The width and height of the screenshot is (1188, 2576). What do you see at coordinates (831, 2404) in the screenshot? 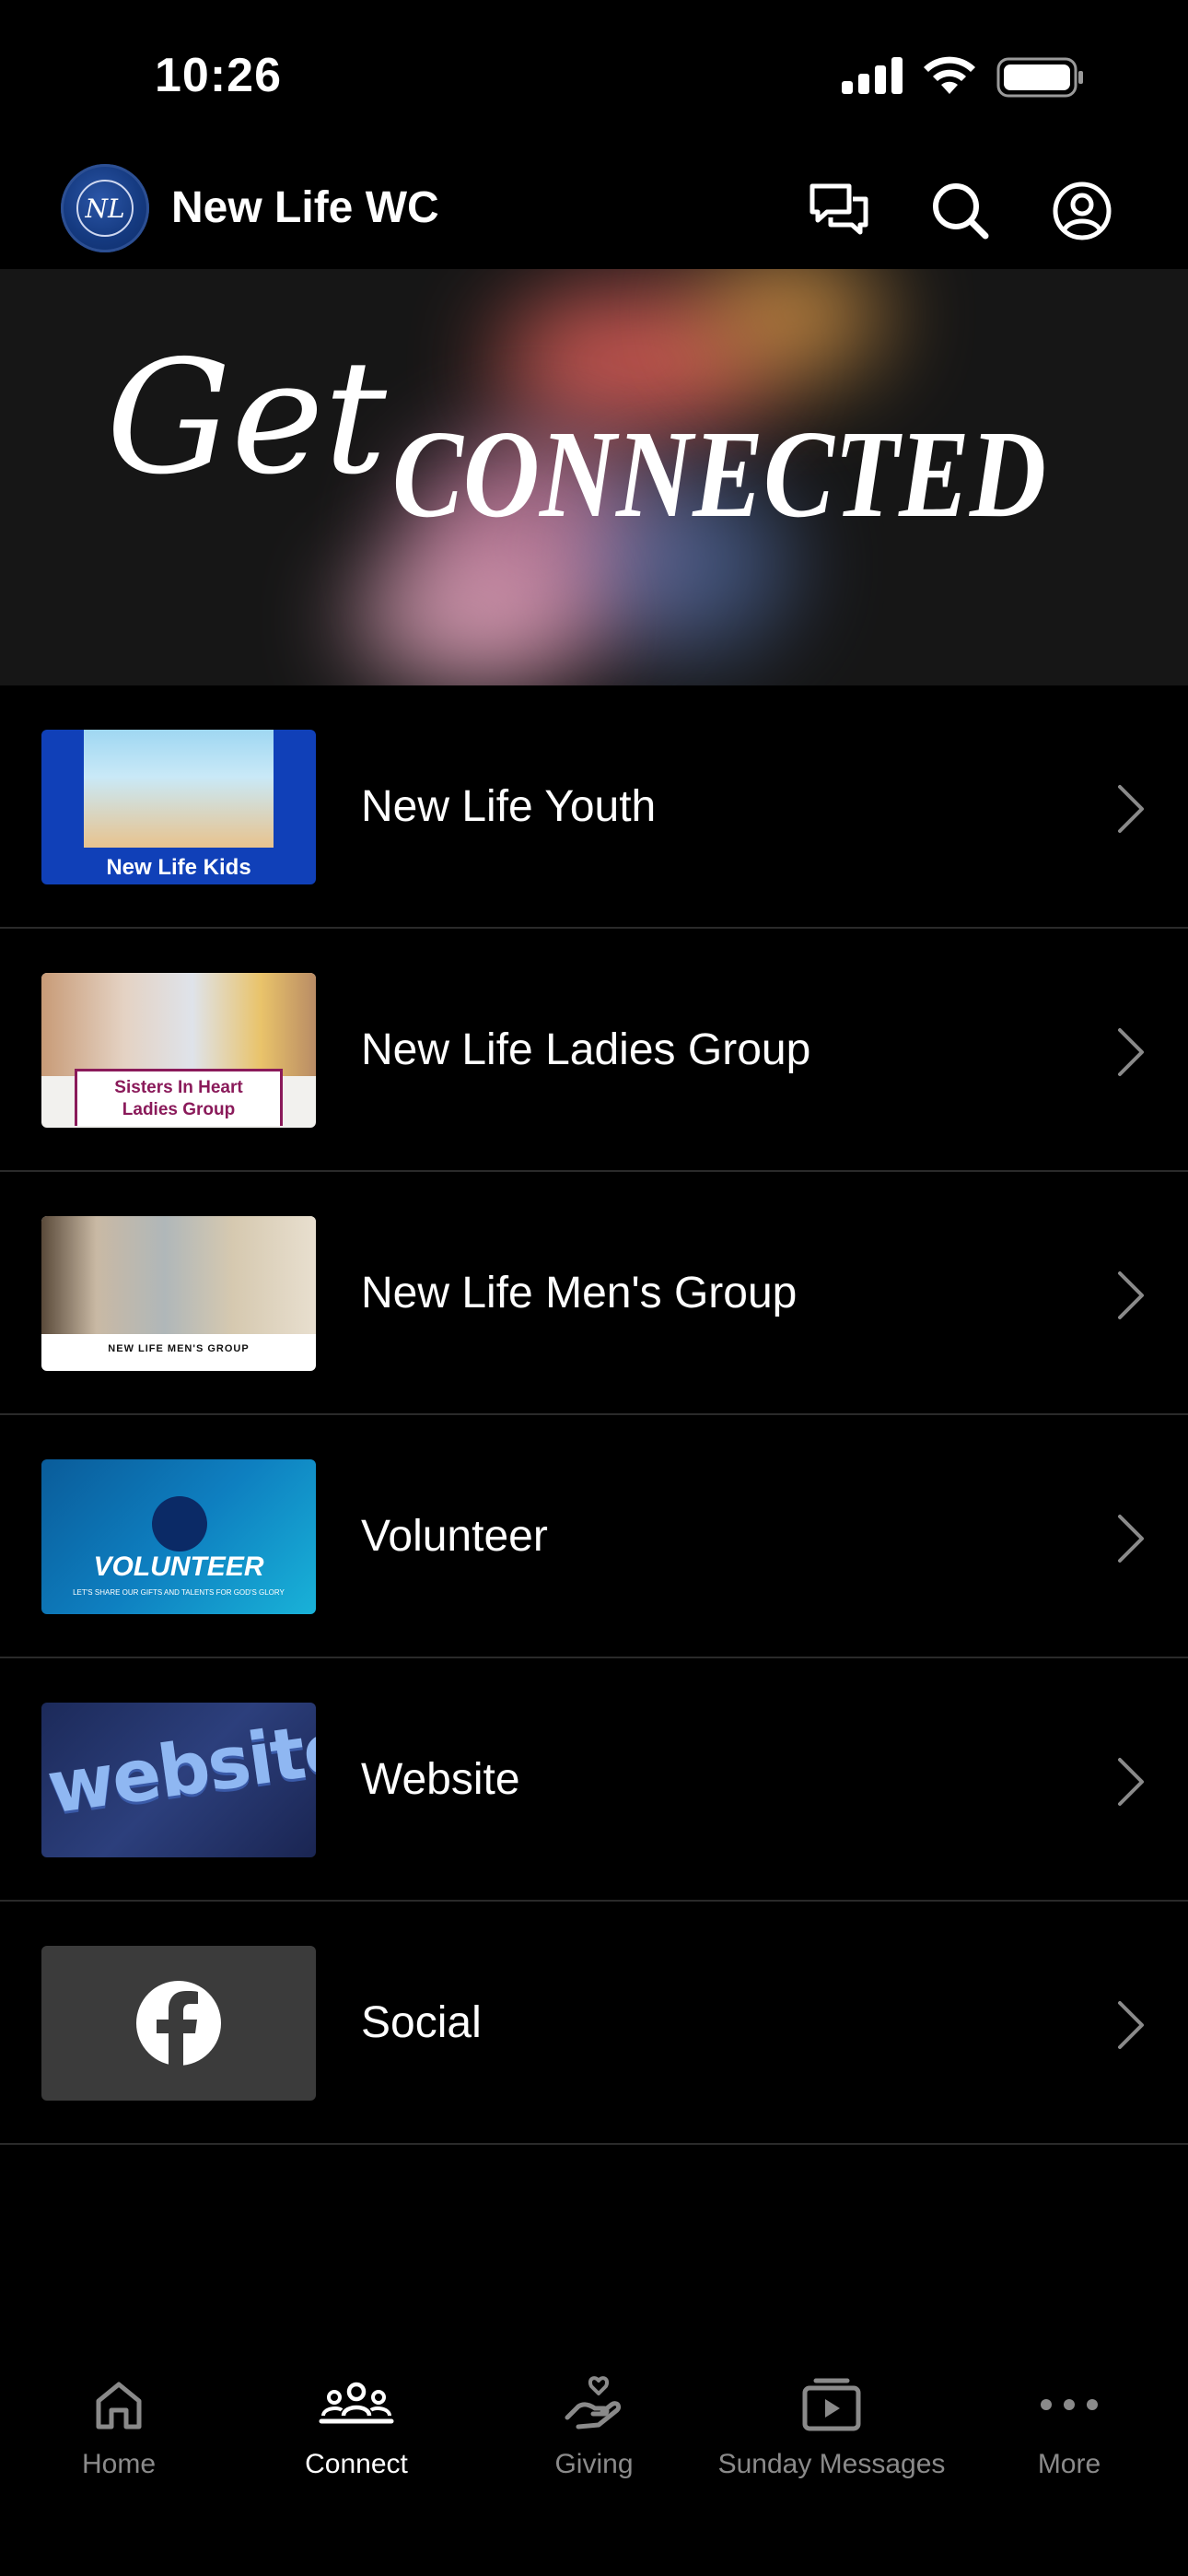
I see `video-stack-icon` at bounding box center [831, 2404].